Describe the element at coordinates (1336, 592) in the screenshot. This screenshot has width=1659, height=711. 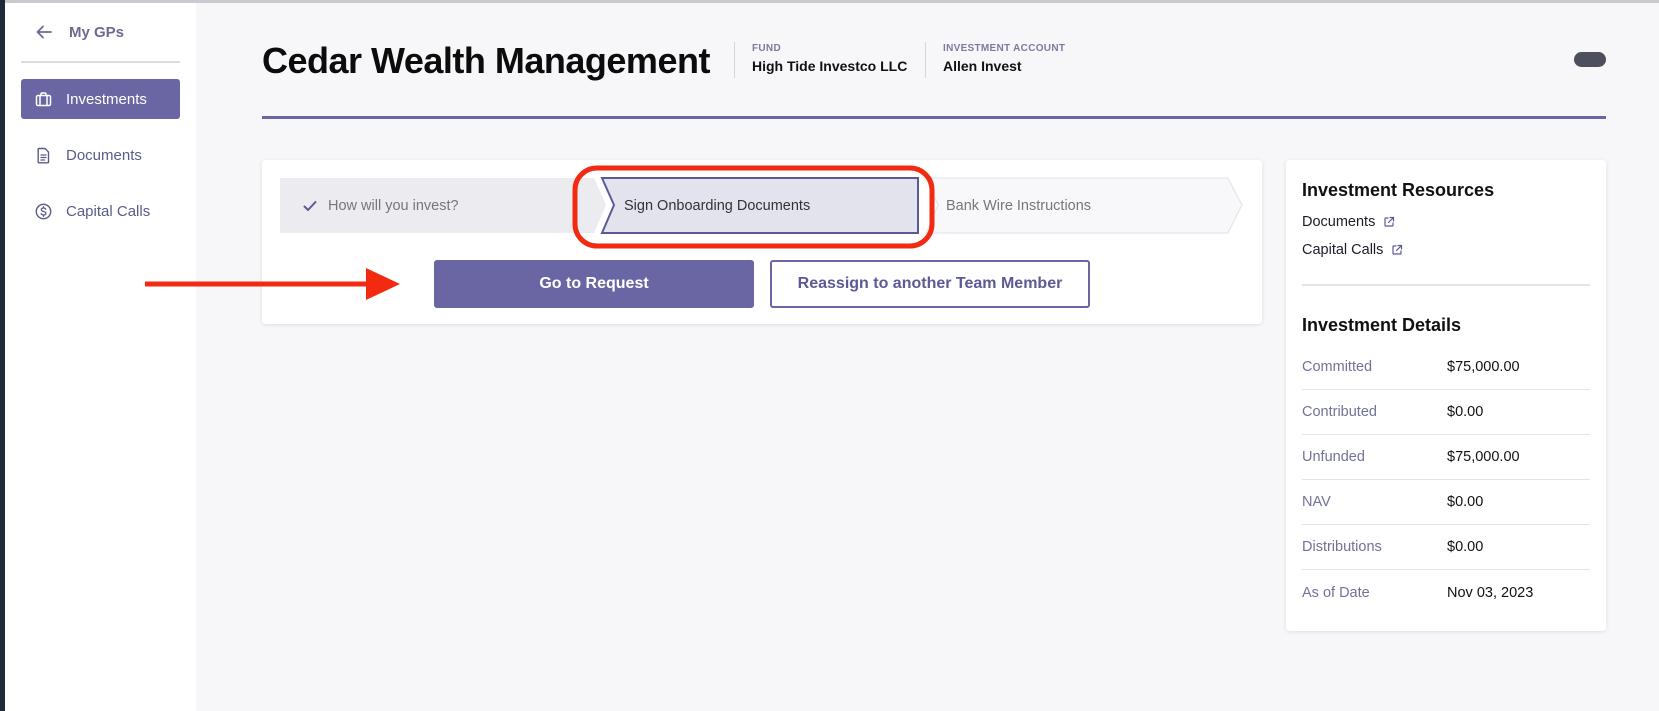
I see `detail-label: As of Date` at that location.